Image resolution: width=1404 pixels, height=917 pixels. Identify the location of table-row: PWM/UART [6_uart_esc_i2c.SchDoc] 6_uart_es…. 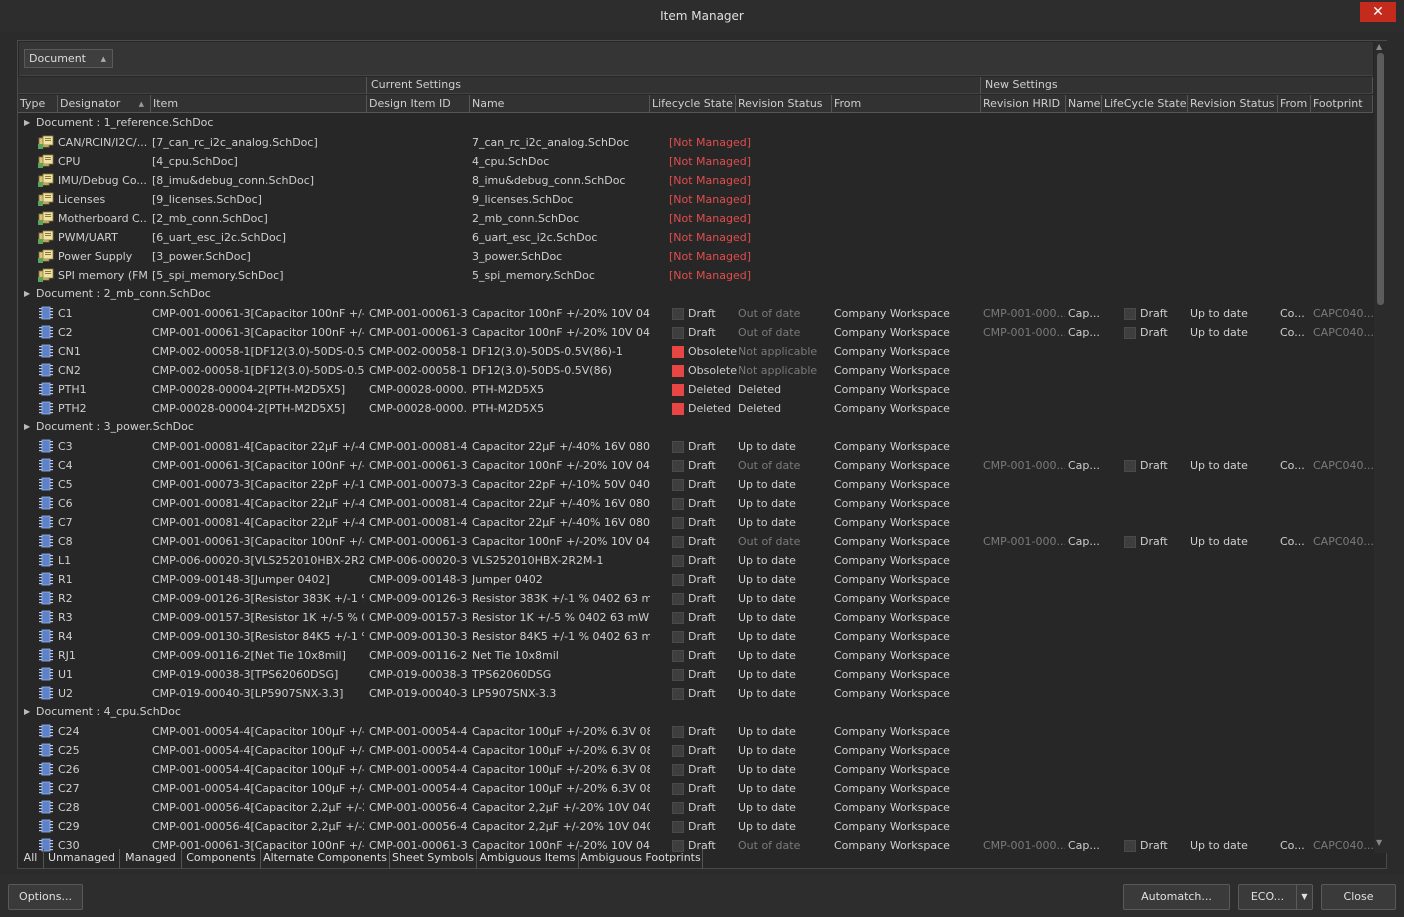
(695, 237).